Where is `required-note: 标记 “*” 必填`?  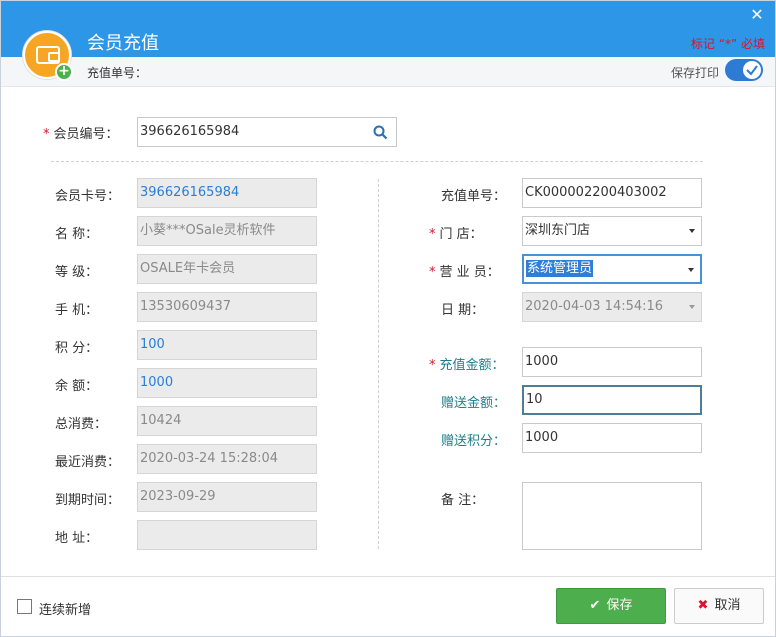
required-note: 标记 “*” 必填 is located at coordinates (727, 44).